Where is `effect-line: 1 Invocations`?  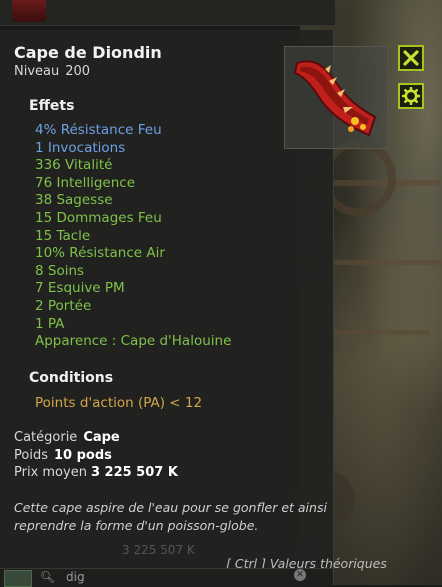
effect-line: 1 Invocations is located at coordinates (80, 147).